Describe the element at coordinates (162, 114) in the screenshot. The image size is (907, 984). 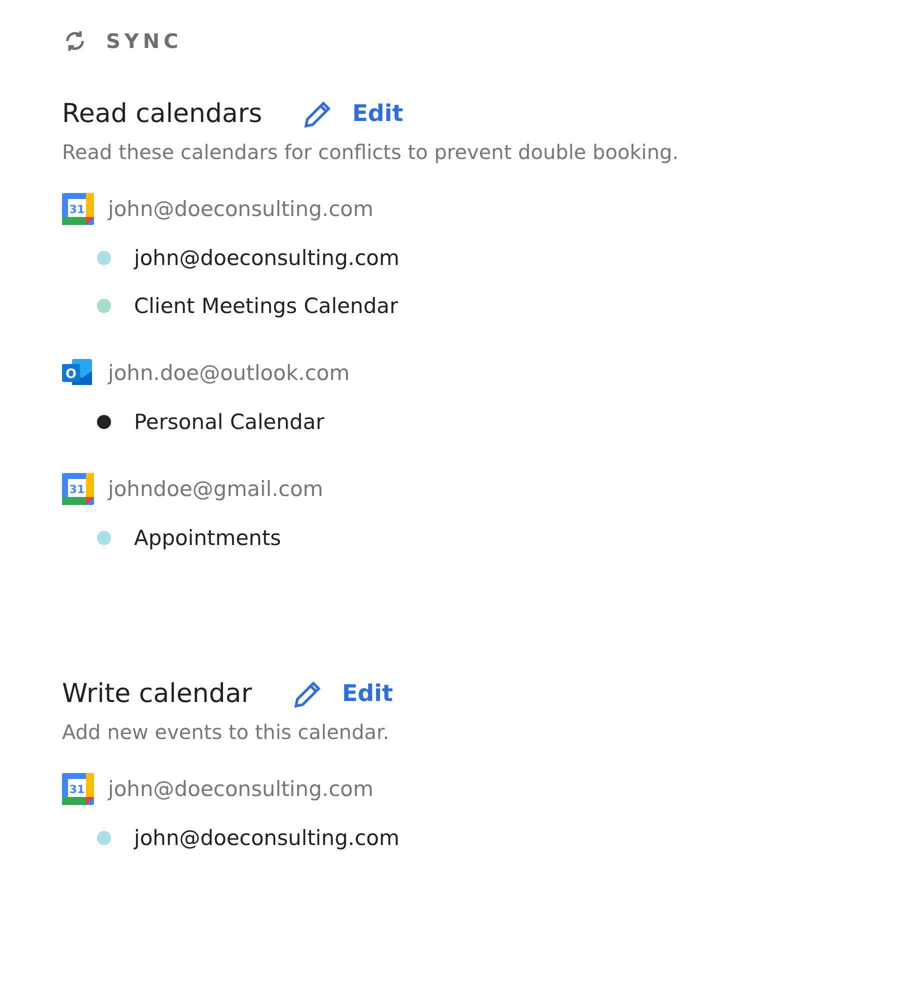
I see `section-title: Read calendars` at that location.